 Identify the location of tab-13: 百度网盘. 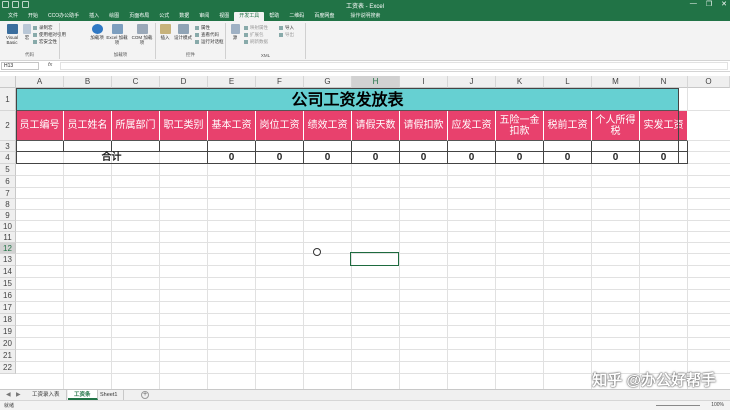
(324, 16).